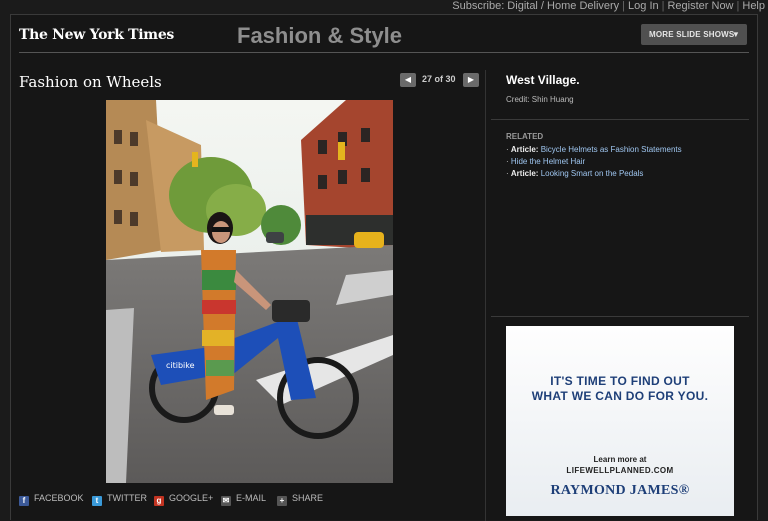  I want to click on column-divider, so click(485, 295).